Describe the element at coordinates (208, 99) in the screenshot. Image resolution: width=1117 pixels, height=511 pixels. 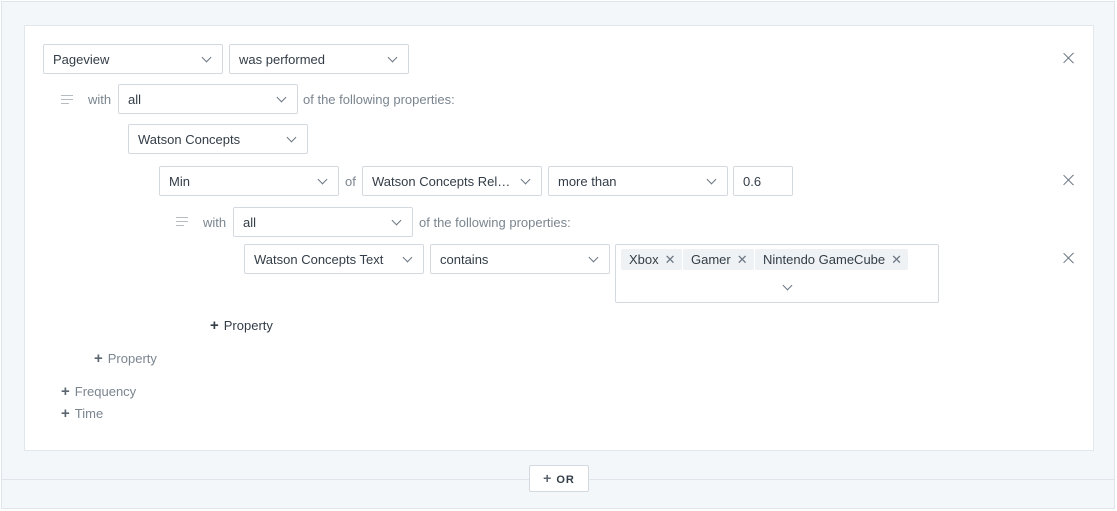
I see `quantifier-select: all` at that location.